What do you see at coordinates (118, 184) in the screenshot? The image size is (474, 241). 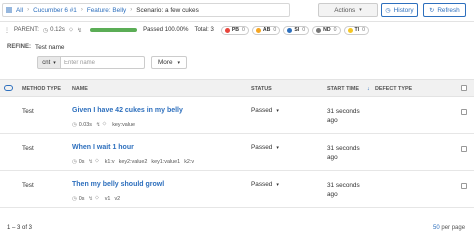 I see `item-name-link: Then my belly should growl` at bounding box center [118, 184].